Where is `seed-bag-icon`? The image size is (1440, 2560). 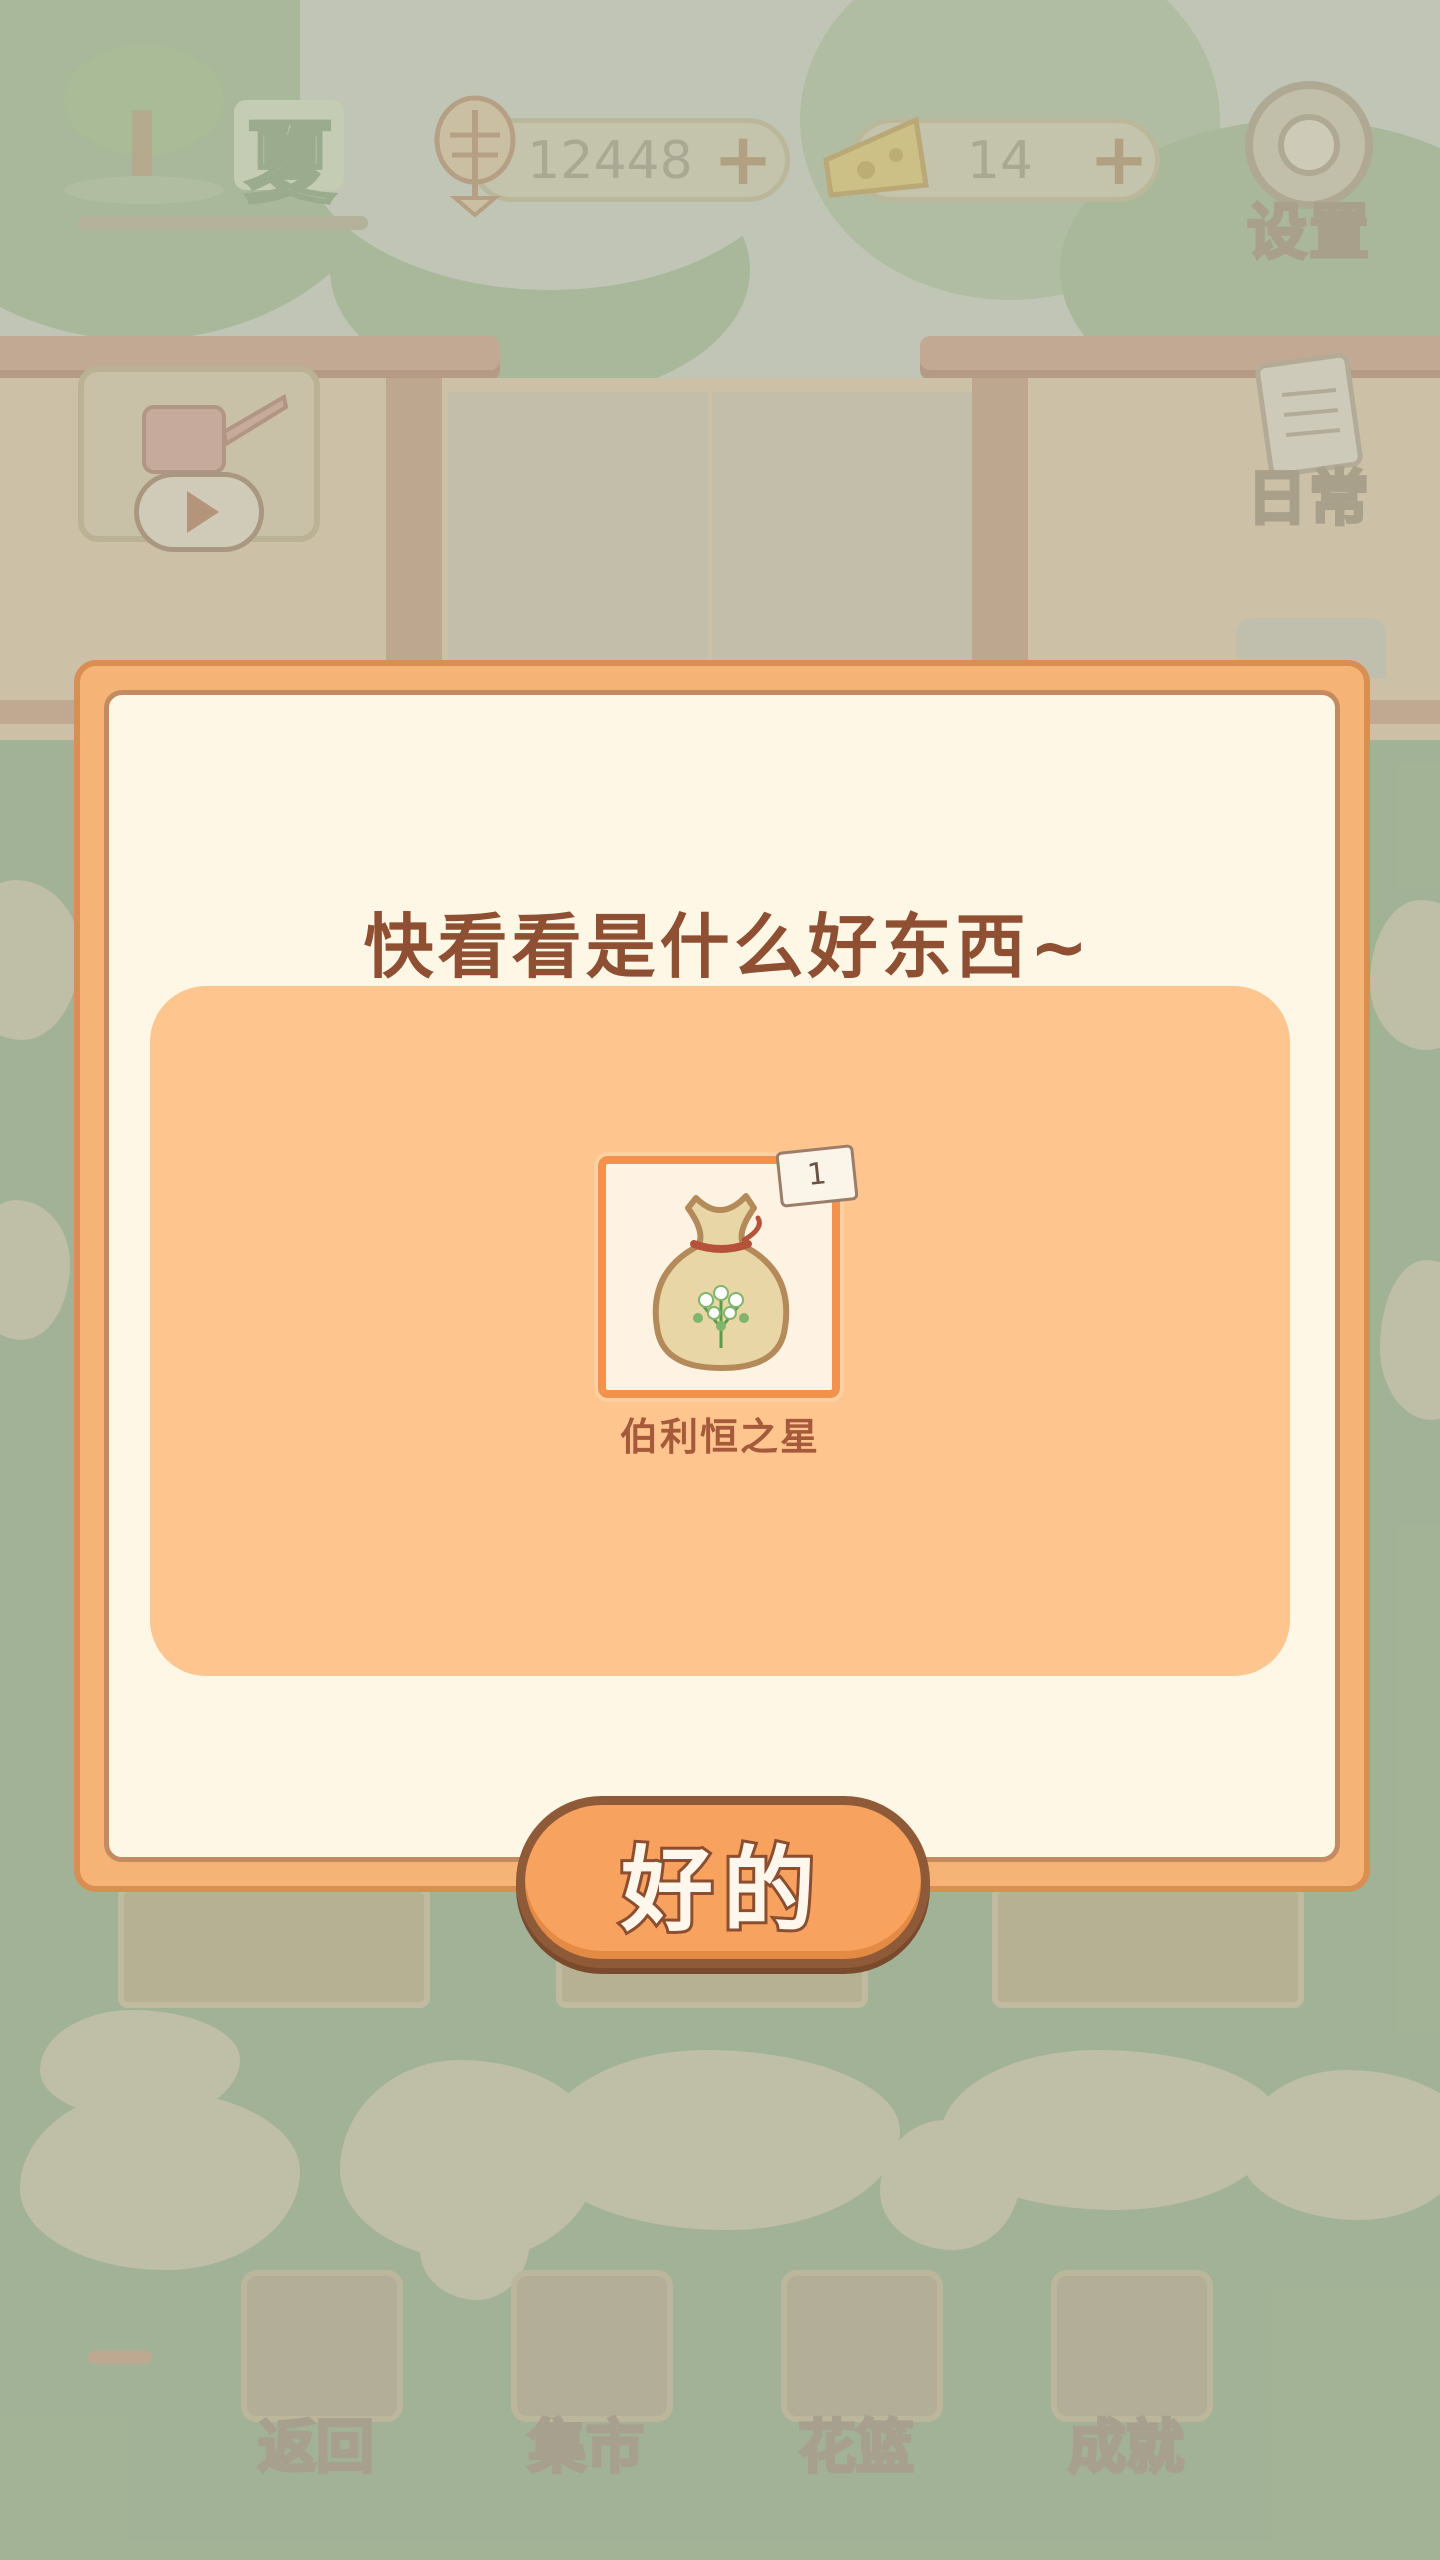
seed-bag-icon is located at coordinates (721, 1278).